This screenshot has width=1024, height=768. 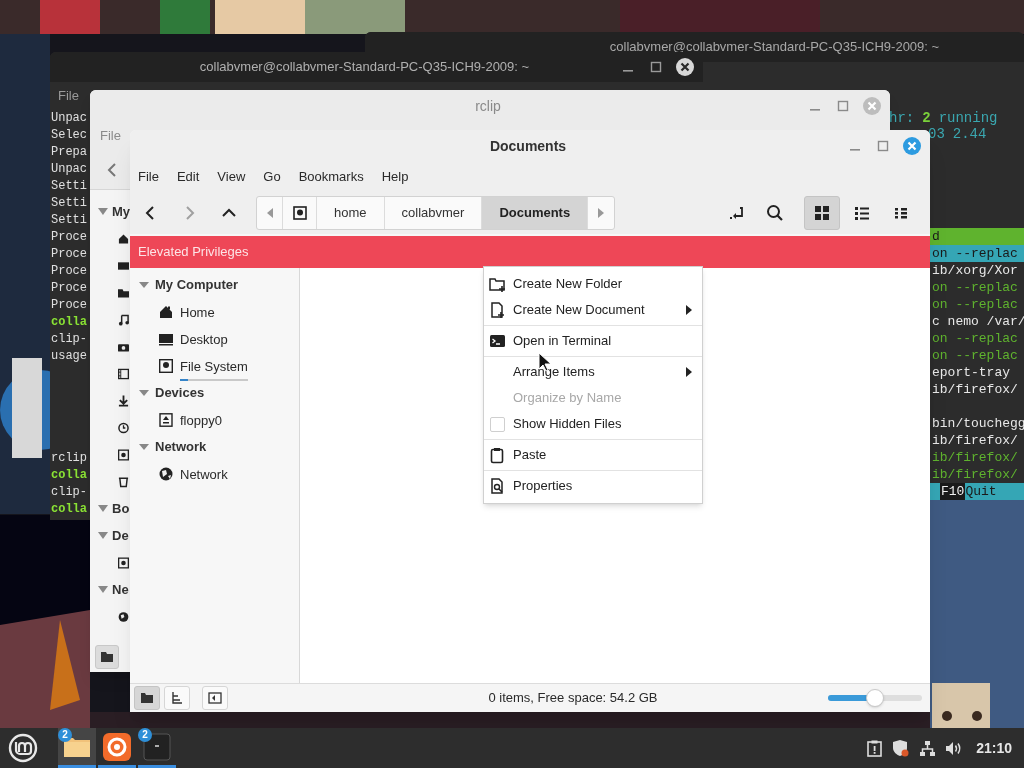 What do you see at coordinates (269, 212) in the screenshot?
I see `left-triangle-icon` at bounding box center [269, 212].